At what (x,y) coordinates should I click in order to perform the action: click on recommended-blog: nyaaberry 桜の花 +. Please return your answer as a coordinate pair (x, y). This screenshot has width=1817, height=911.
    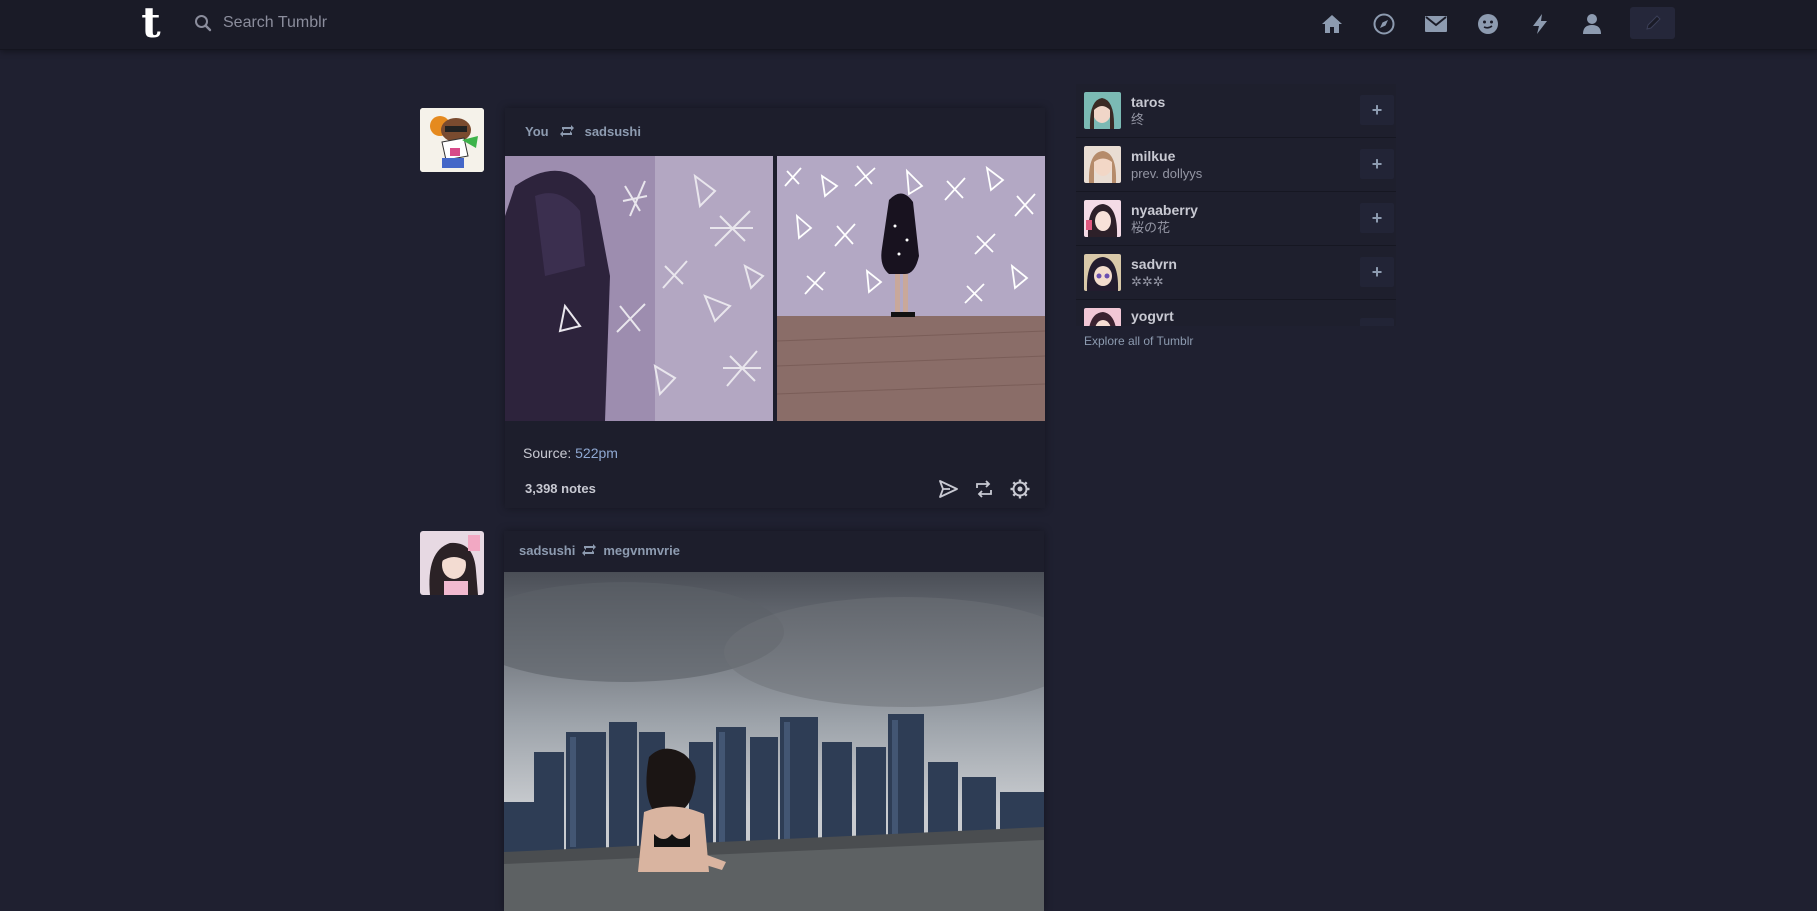
    Looking at the image, I should click on (1236, 219).